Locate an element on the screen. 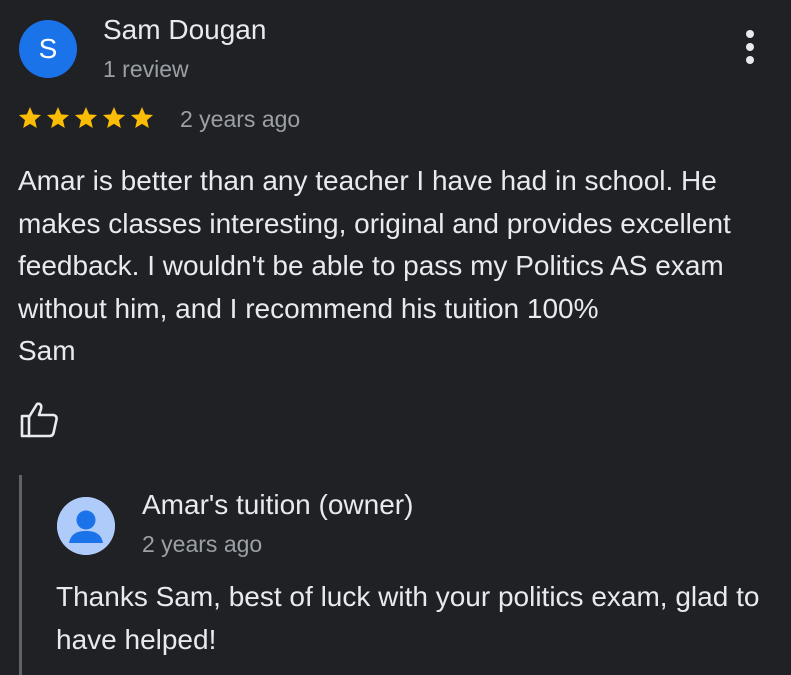 This screenshot has width=791, height=675. owner-name: Amar's tuition (owner) is located at coordinates (277, 505).